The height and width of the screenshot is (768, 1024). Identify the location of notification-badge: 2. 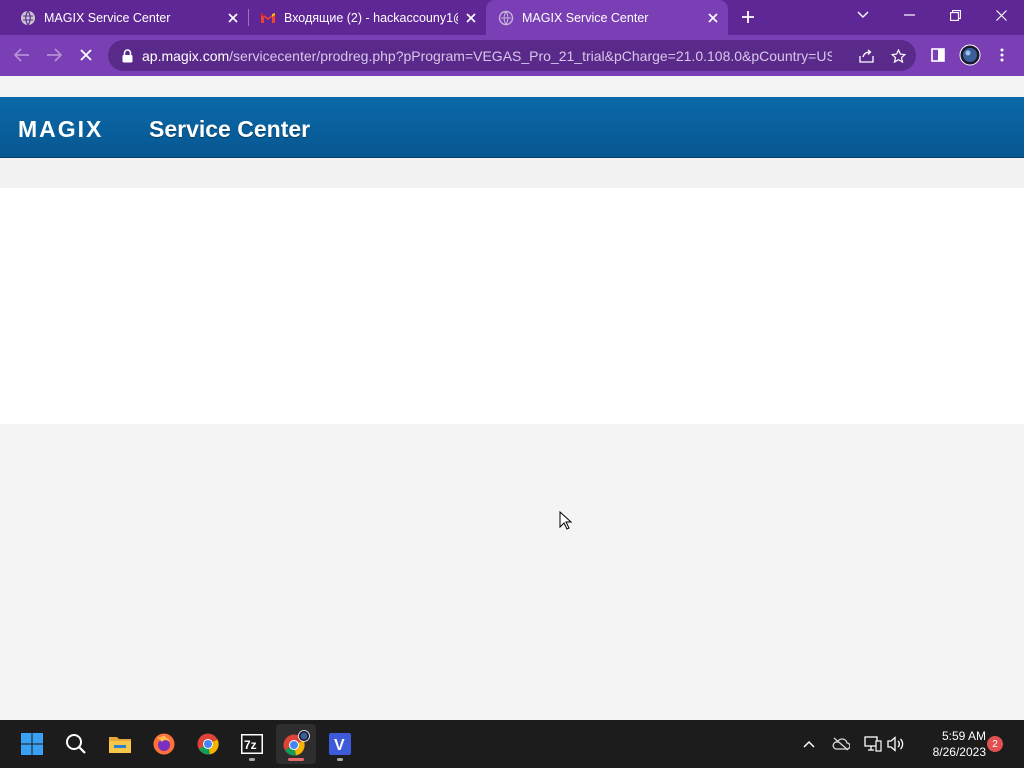
(995, 744).